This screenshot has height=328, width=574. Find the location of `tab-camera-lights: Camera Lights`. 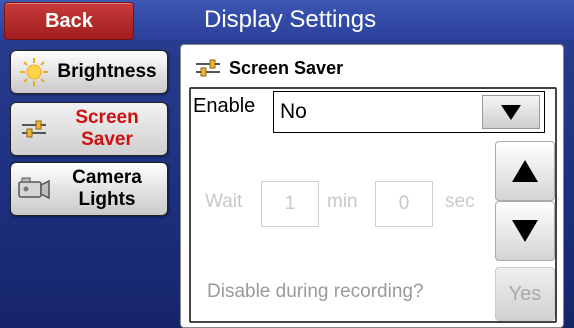

tab-camera-lights: Camera Lights is located at coordinates (89, 189).